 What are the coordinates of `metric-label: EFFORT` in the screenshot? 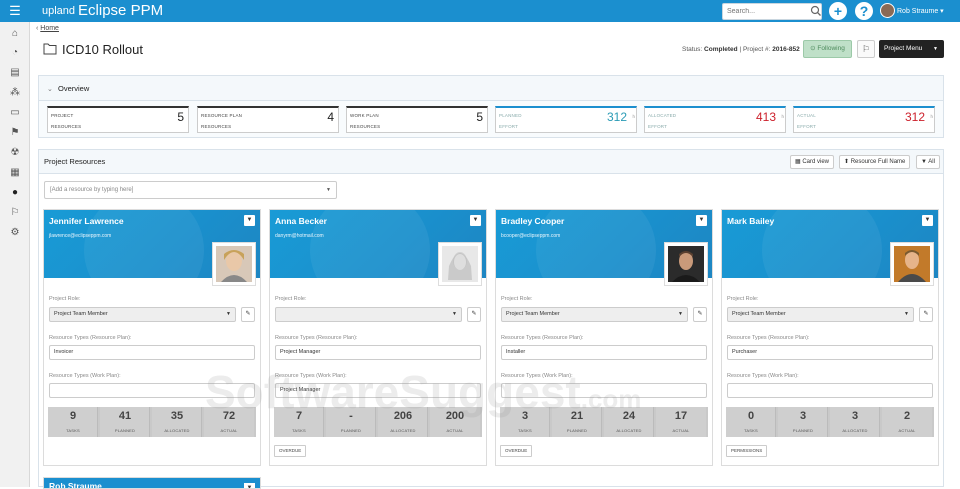 It's located at (658, 126).